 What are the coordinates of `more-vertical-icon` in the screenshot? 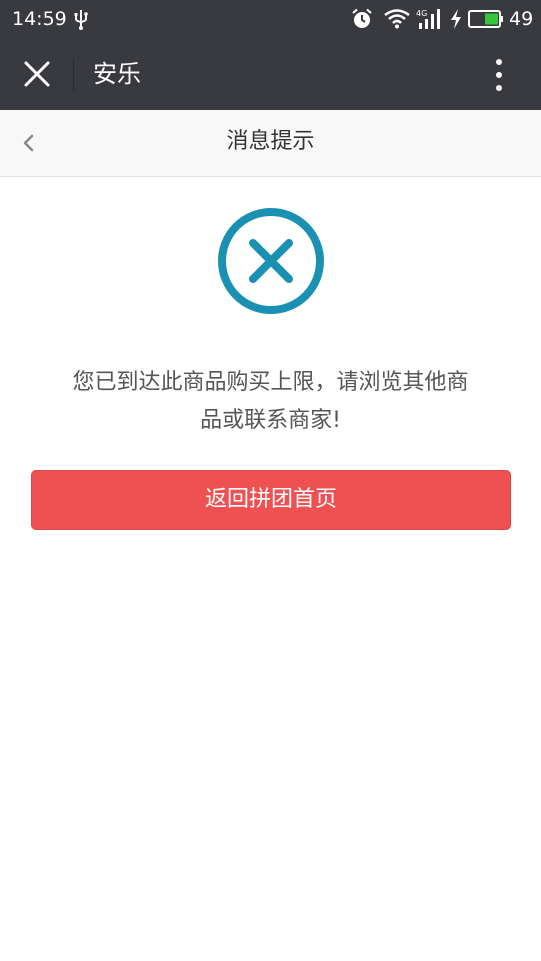 It's located at (499, 75).